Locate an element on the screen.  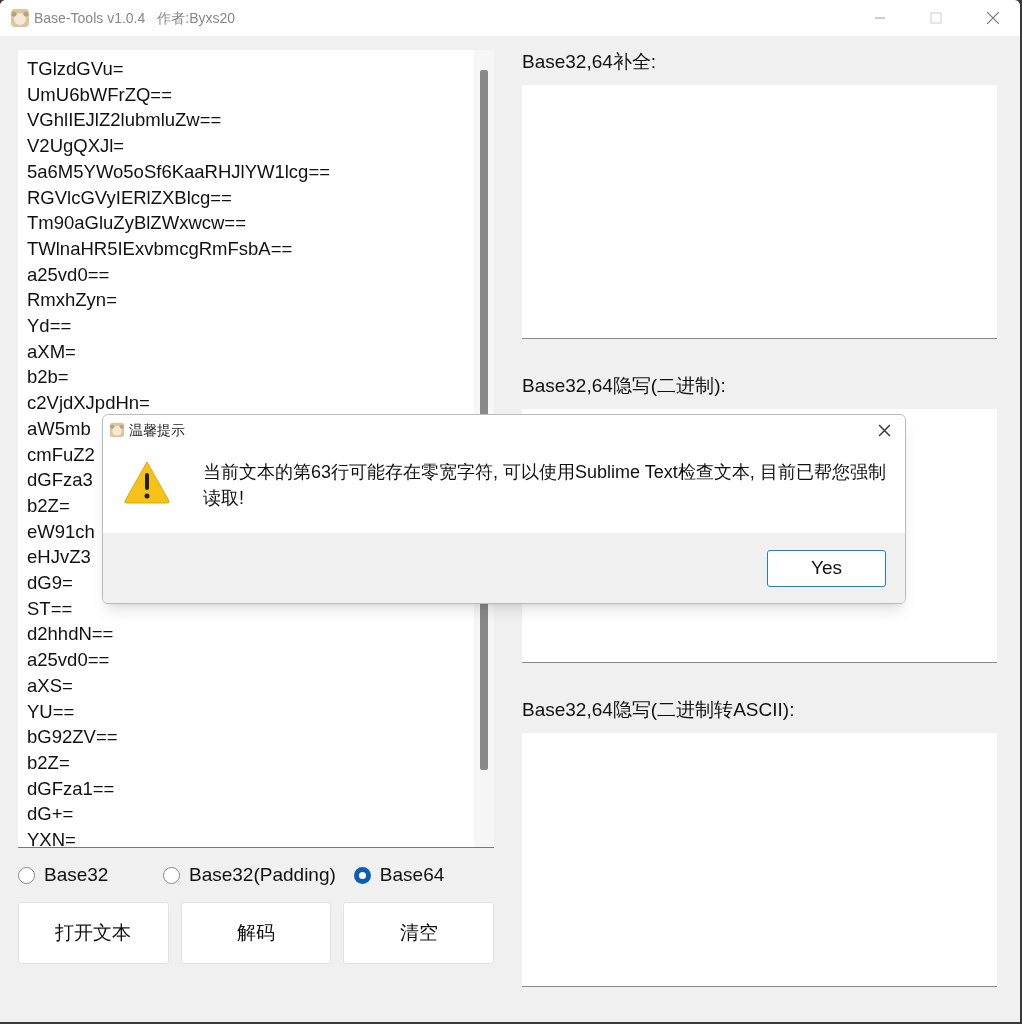
panel-label: Base32,64隐写(二进制转ASCII): is located at coordinates (659, 710).